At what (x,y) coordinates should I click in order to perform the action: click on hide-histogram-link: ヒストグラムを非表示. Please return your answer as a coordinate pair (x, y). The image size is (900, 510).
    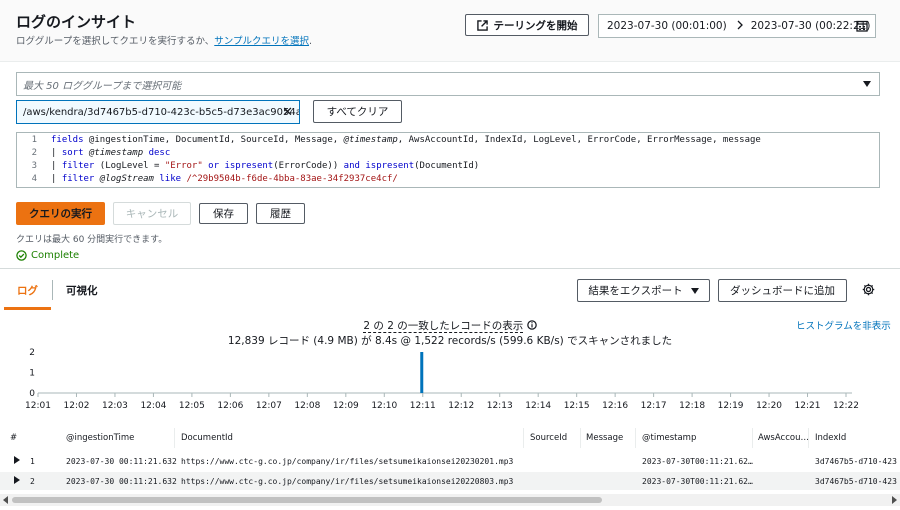
    Looking at the image, I should click on (843, 325).